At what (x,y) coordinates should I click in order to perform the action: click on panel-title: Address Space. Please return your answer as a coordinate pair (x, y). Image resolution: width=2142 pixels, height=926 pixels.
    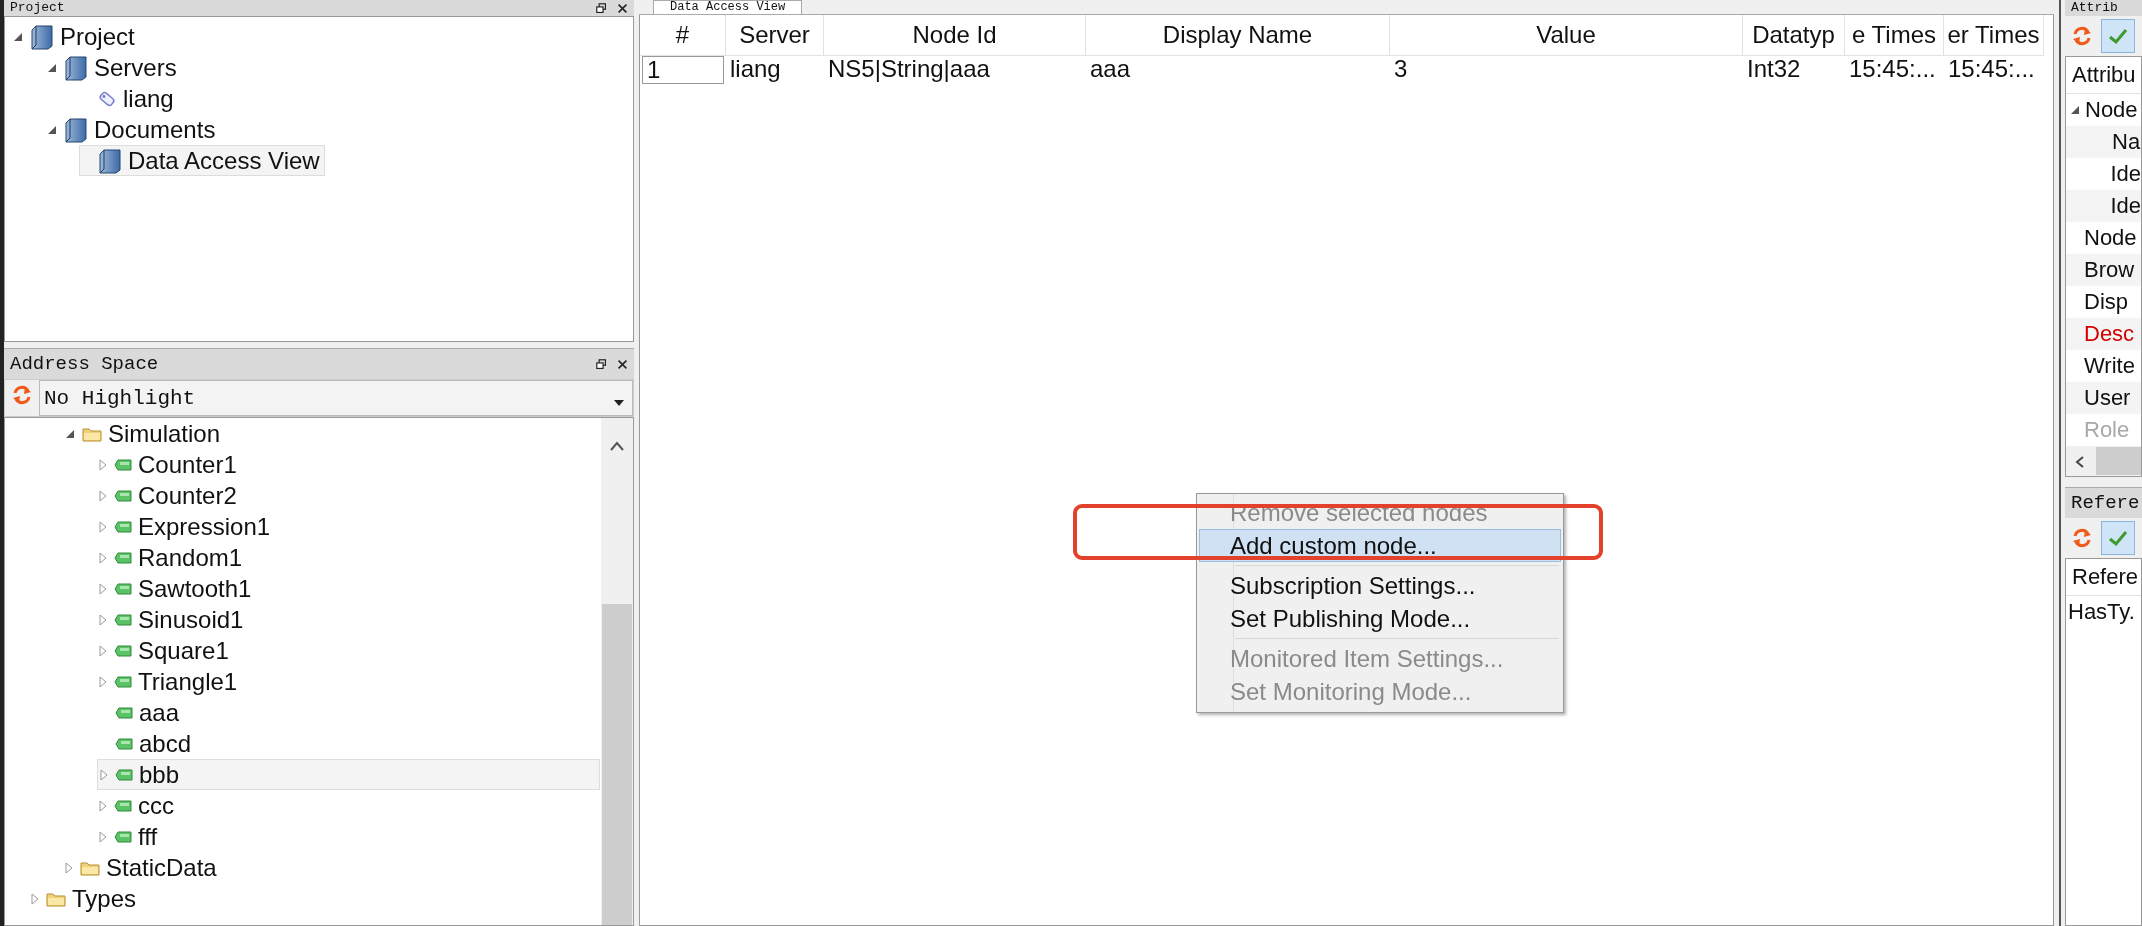
    Looking at the image, I should click on (84, 364).